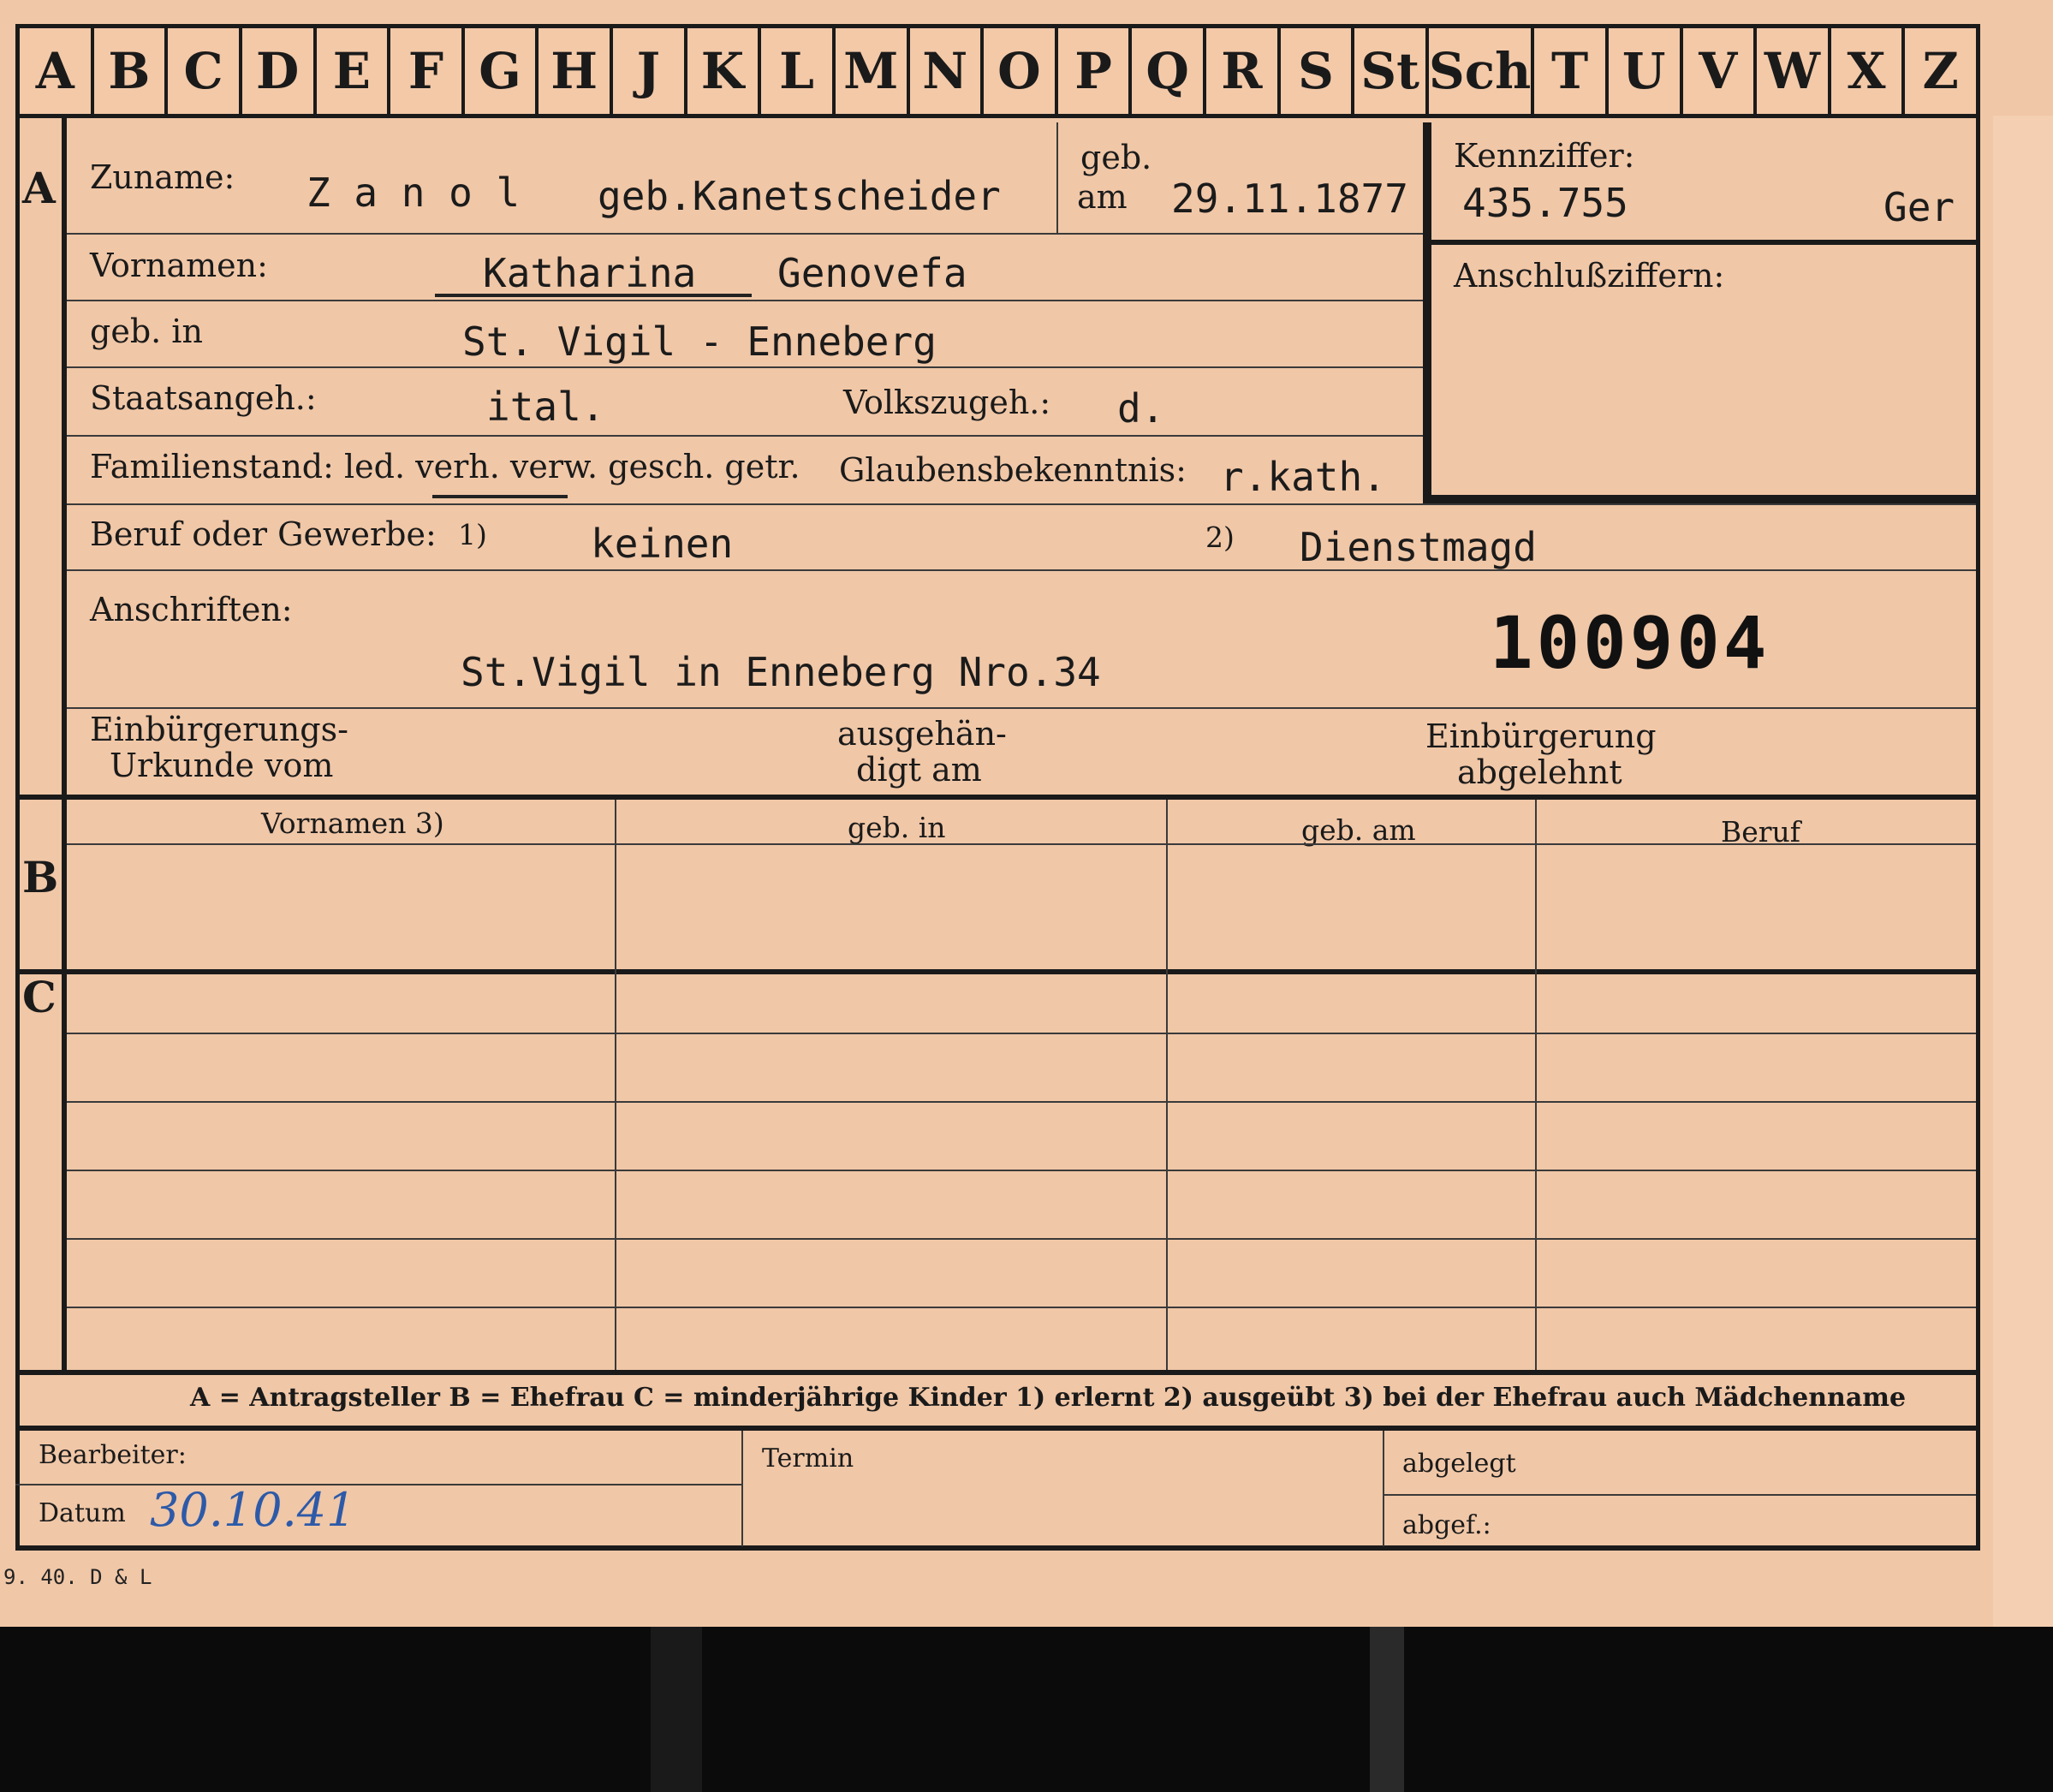  I want to click on abgelegt-label: abgelegt, so click(1459, 1464).